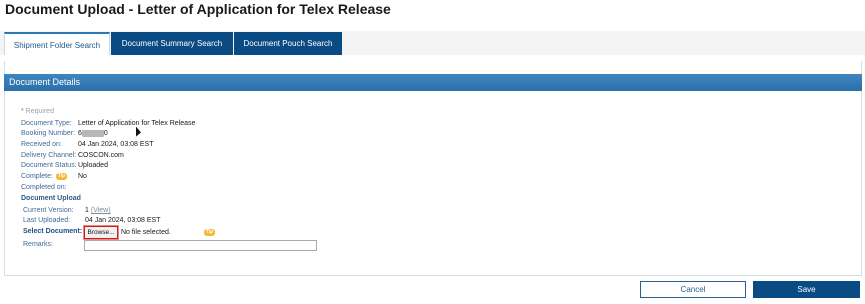  What do you see at coordinates (288, 43) in the screenshot?
I see `tab-document-pouch-search: Document Pouch Search` at bounding box center [288, 43].